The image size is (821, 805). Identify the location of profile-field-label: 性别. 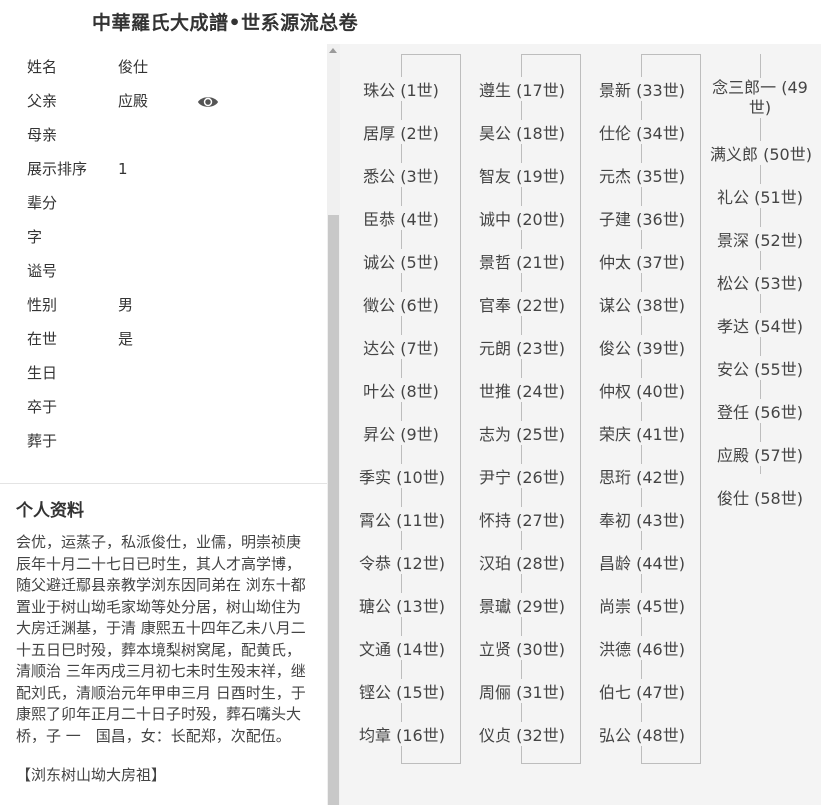
(42, 305).